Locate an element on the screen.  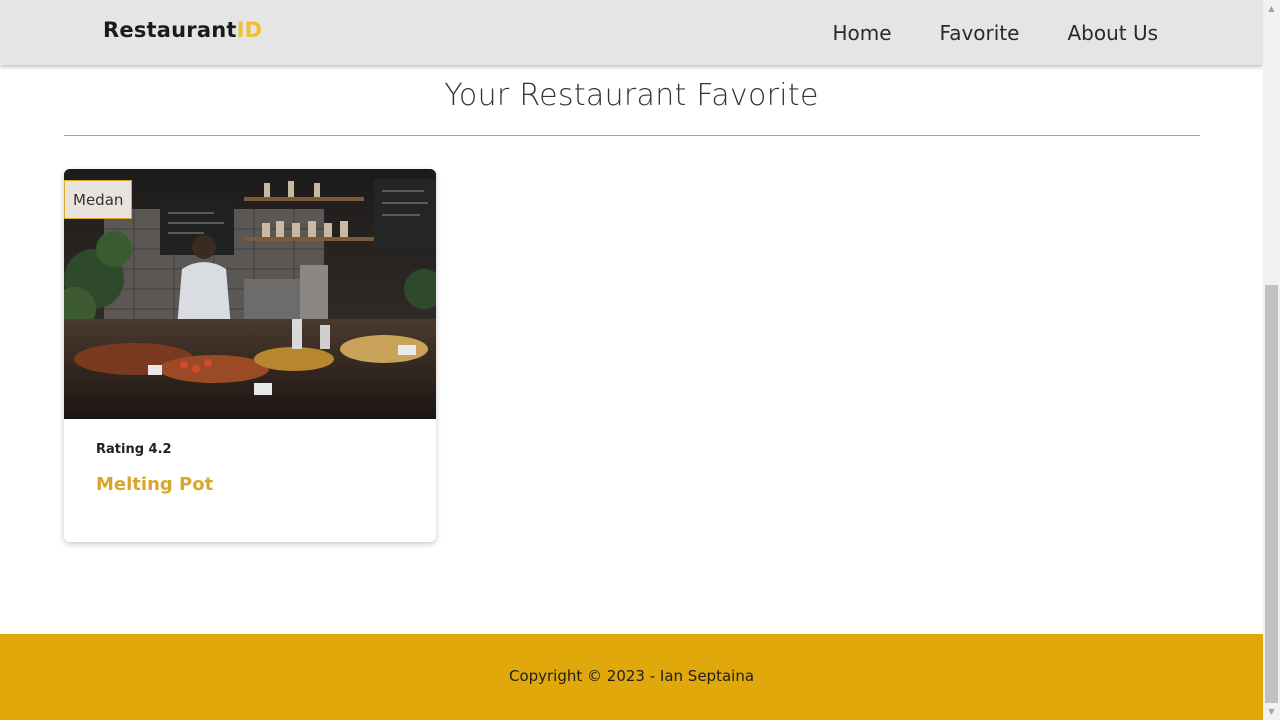
brand-accent-text: ID is located at coordinates (249, 30).